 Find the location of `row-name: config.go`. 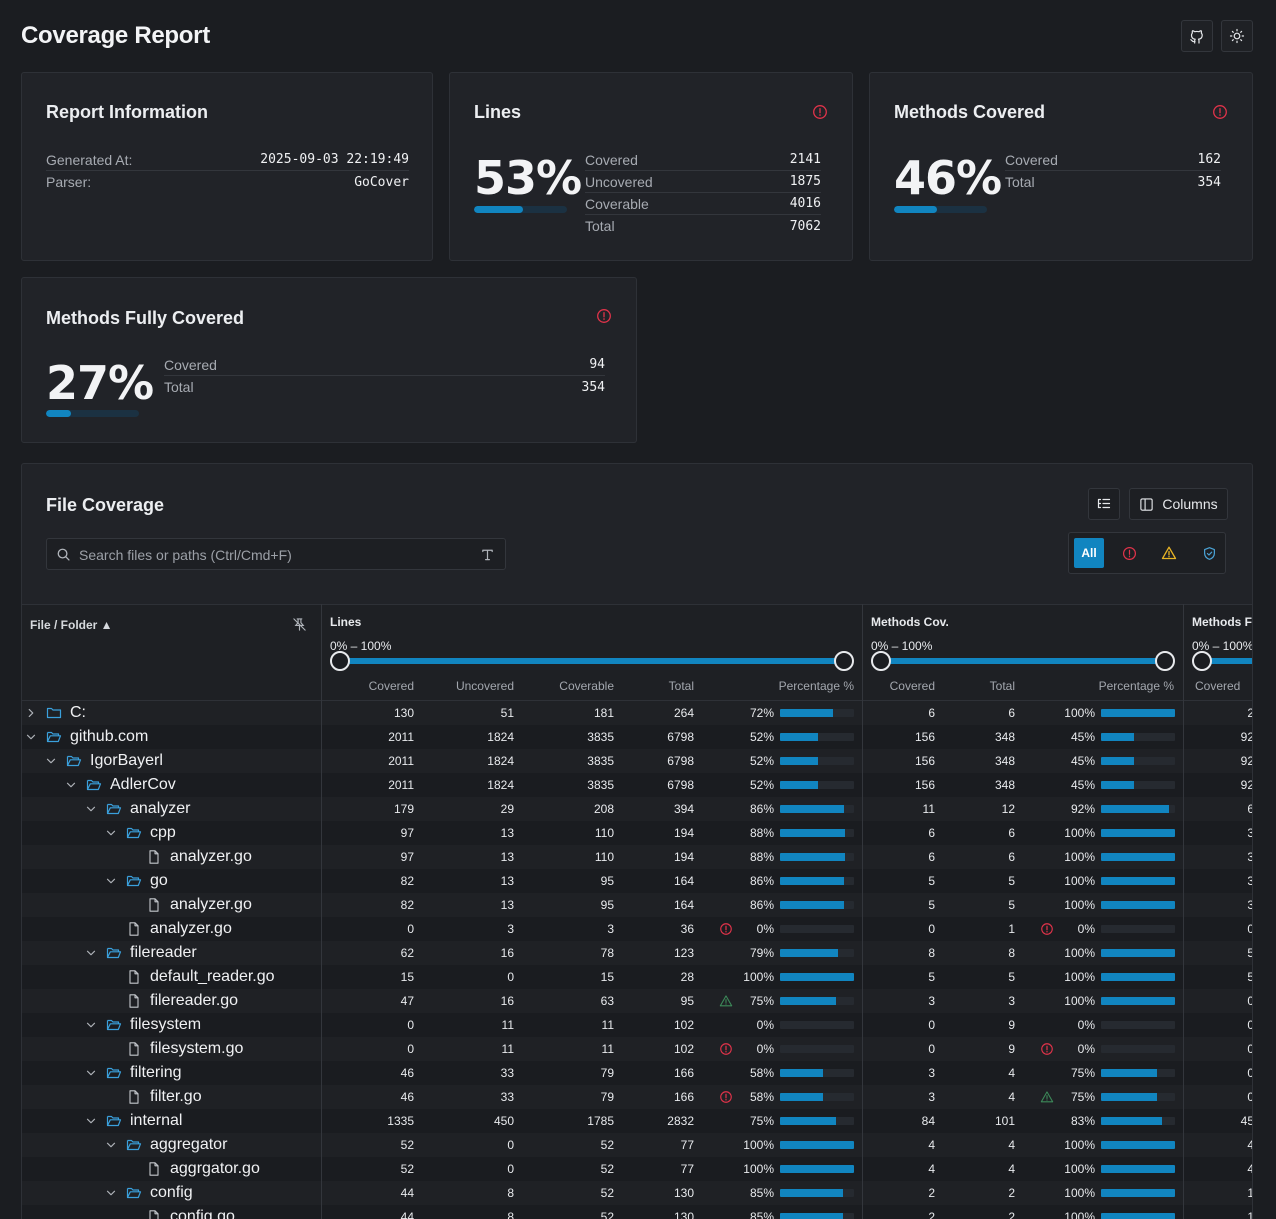

row-name: config.go is located at coordinates (190, 1212).